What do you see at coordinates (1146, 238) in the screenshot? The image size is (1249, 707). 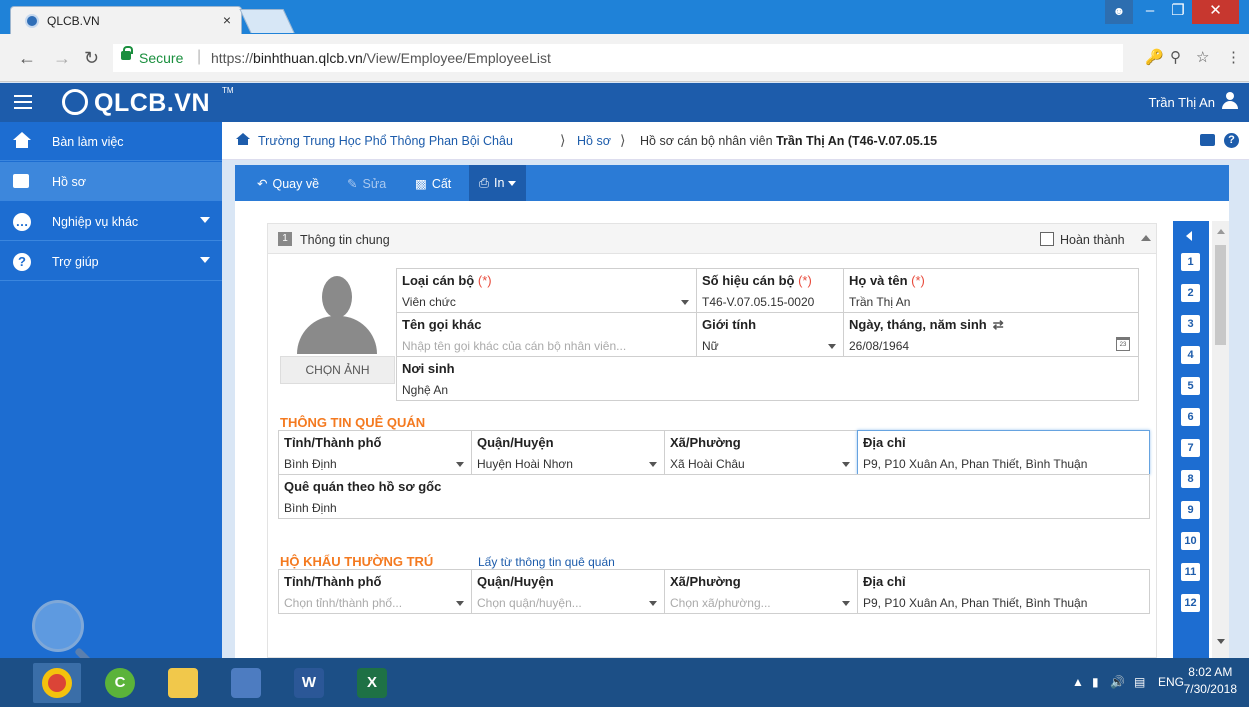 I see `collapse-icon` at bounding box center [1146, 238].